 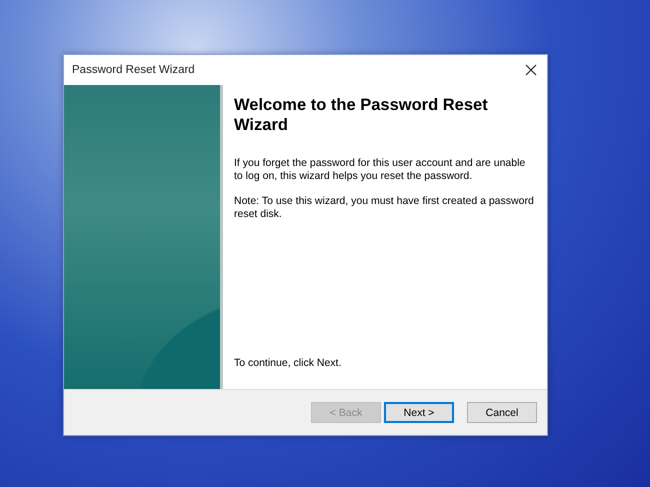 What do you see at coordinates (531, 70) in the screenshot?
I see `close-icon` at bounding box center [531, 70].